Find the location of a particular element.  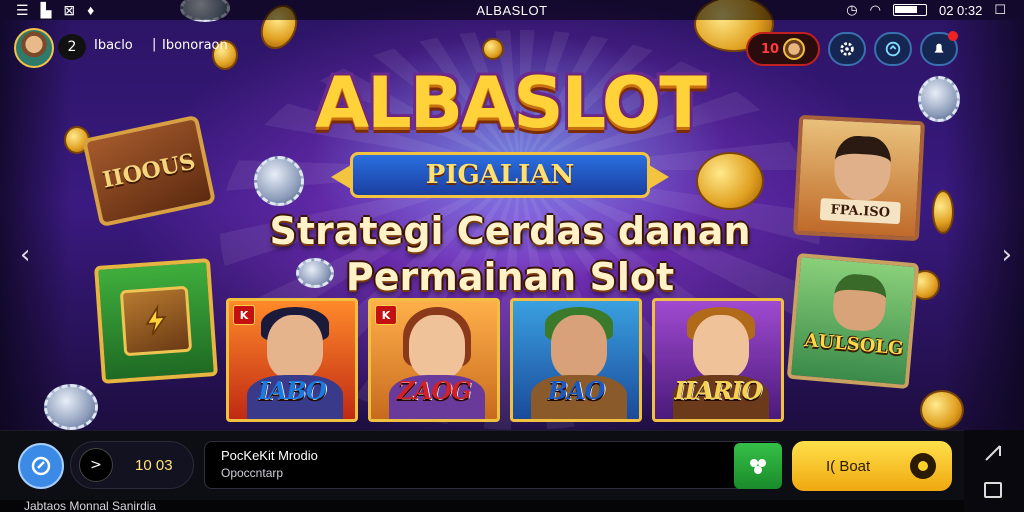

home-button is located at coordinates (41, 466).